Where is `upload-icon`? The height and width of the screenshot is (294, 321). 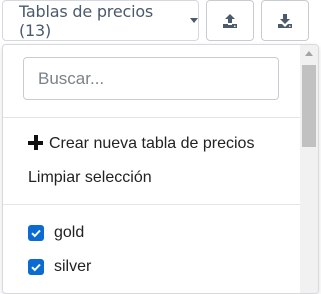
upload-icon is located at coordinates (230, 20).